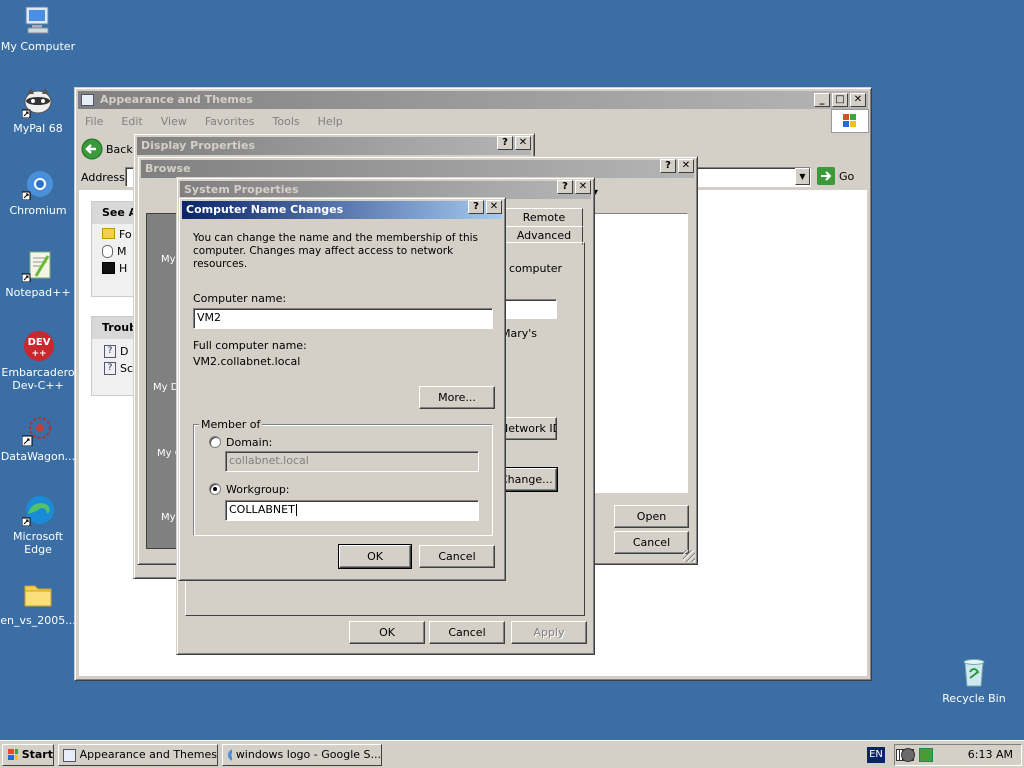 Image resolution: width=1024 pixels, height=768 pixels. I want to click on domain-radio, so click(215, 442).